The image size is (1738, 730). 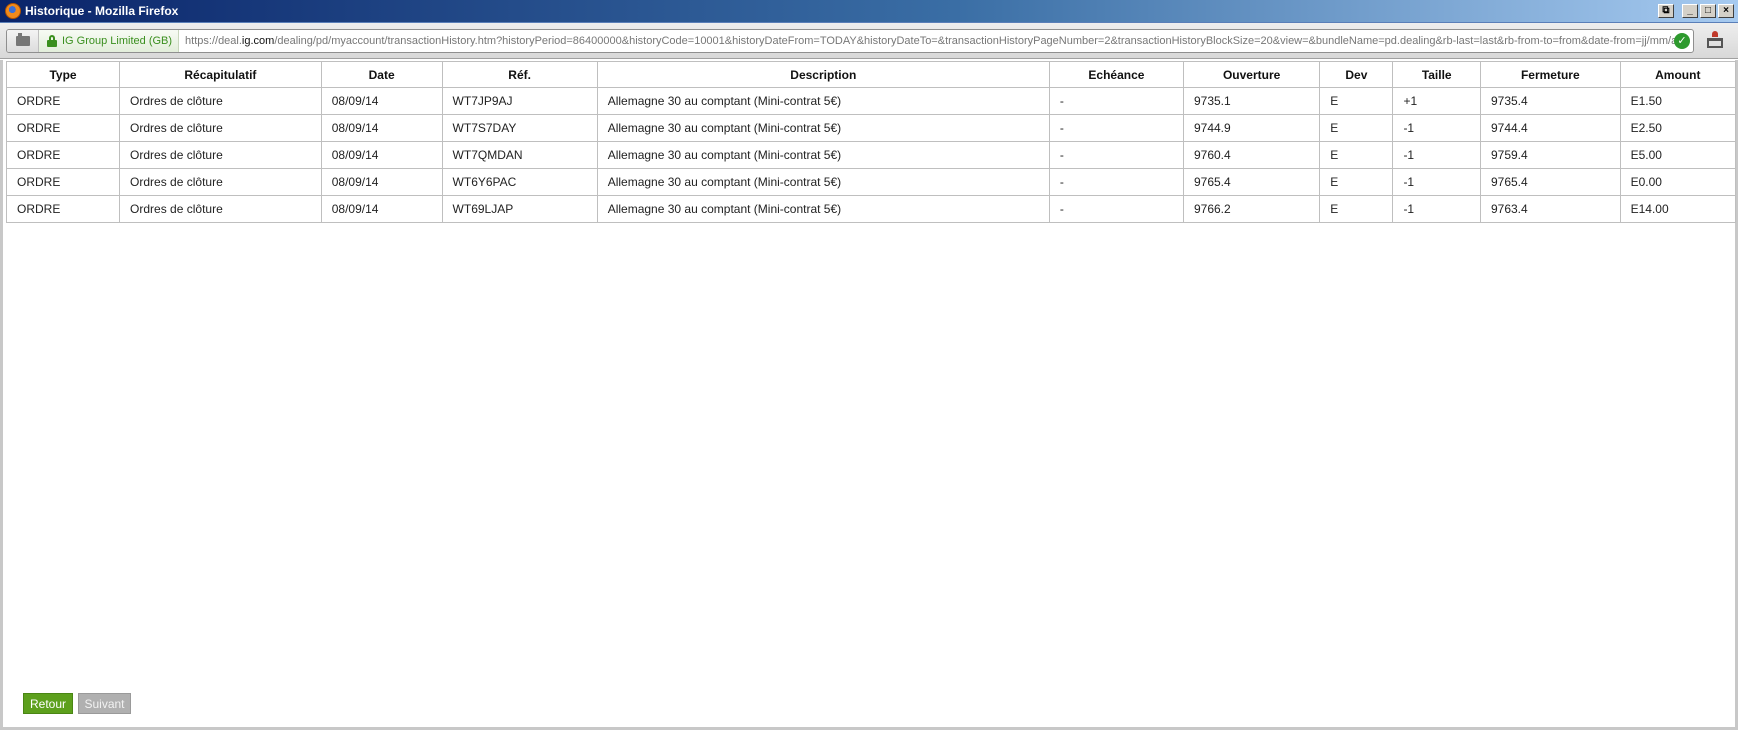 I want to click on cell-amount: E0.00, so click(x=1678, y=182).